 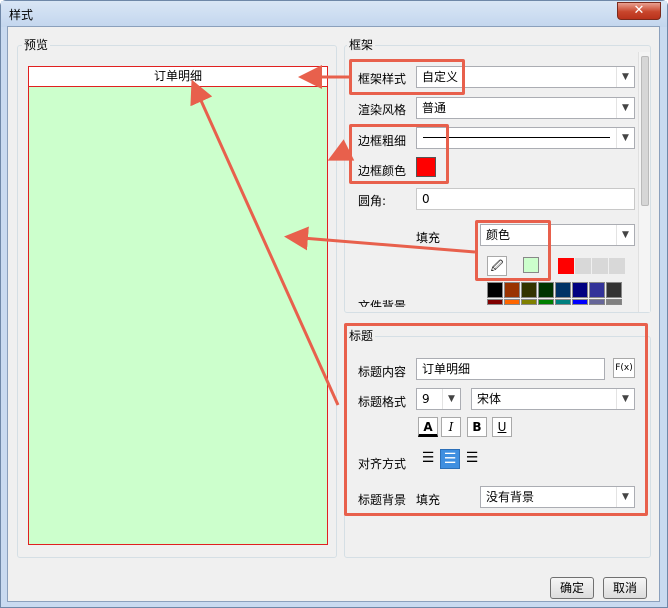 I want to click on cancel-button: 取消, so click(x=625, y=588).